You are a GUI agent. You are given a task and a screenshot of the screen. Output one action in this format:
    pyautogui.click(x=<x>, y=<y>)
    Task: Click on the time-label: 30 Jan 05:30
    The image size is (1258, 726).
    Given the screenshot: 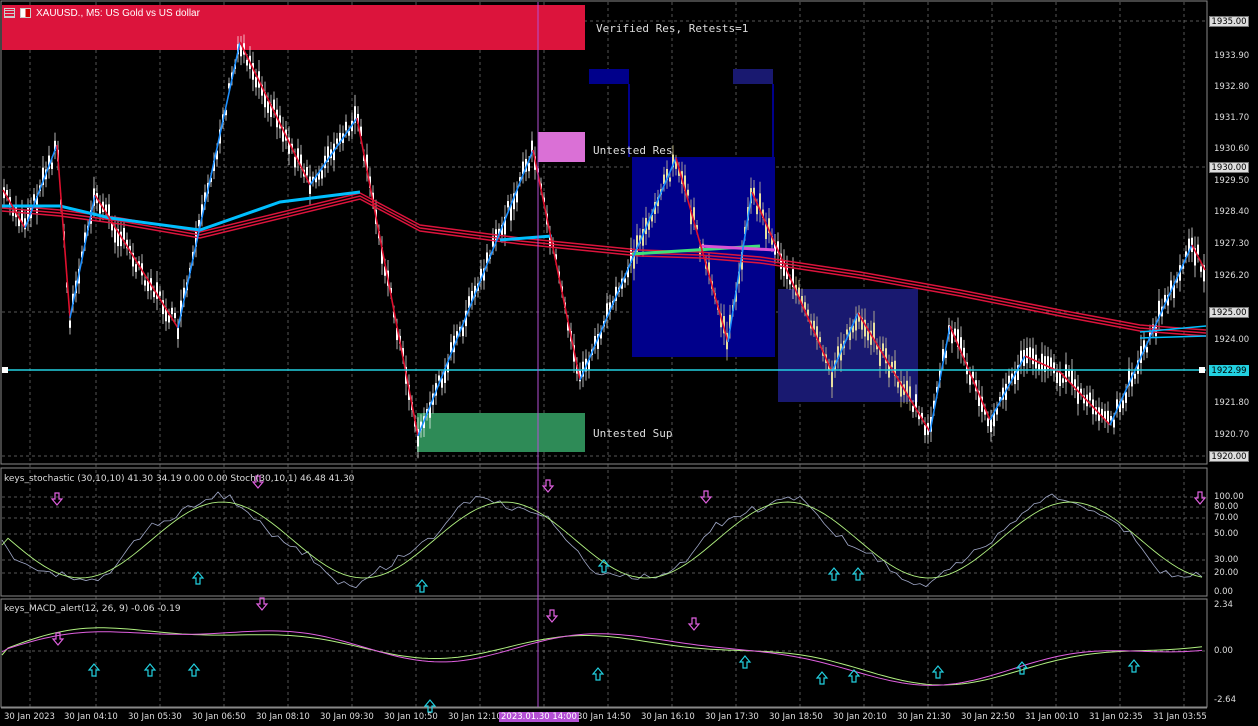 What is the action you would take?
    pyautogui.click(x=155, y=717)
    